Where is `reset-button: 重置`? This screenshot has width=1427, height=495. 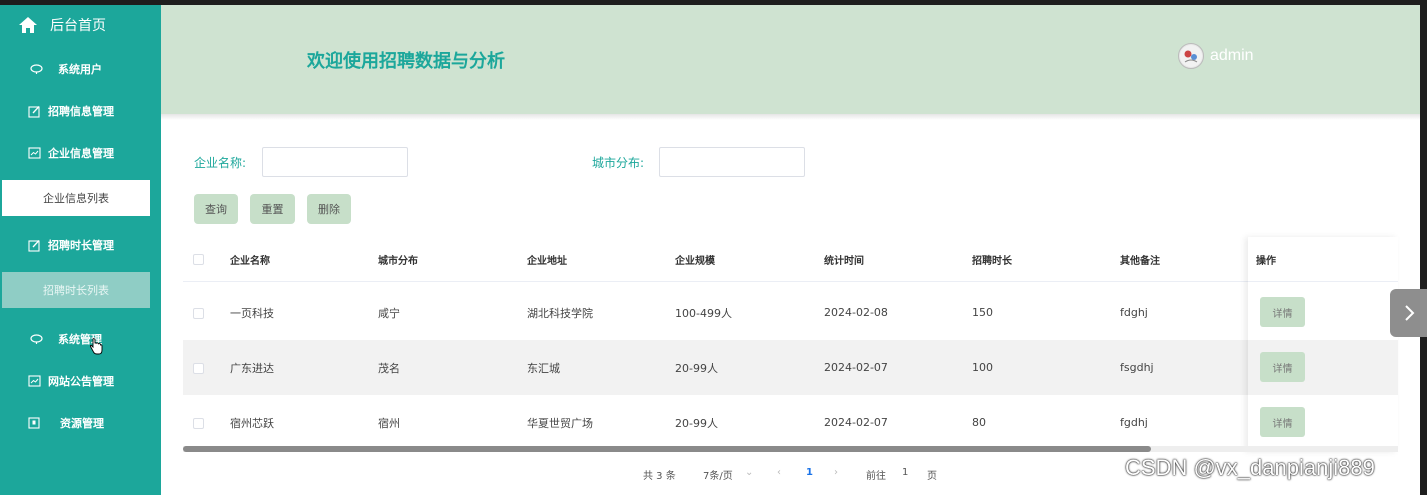
reset-button: 重置 is located at coordinates (272, 209).